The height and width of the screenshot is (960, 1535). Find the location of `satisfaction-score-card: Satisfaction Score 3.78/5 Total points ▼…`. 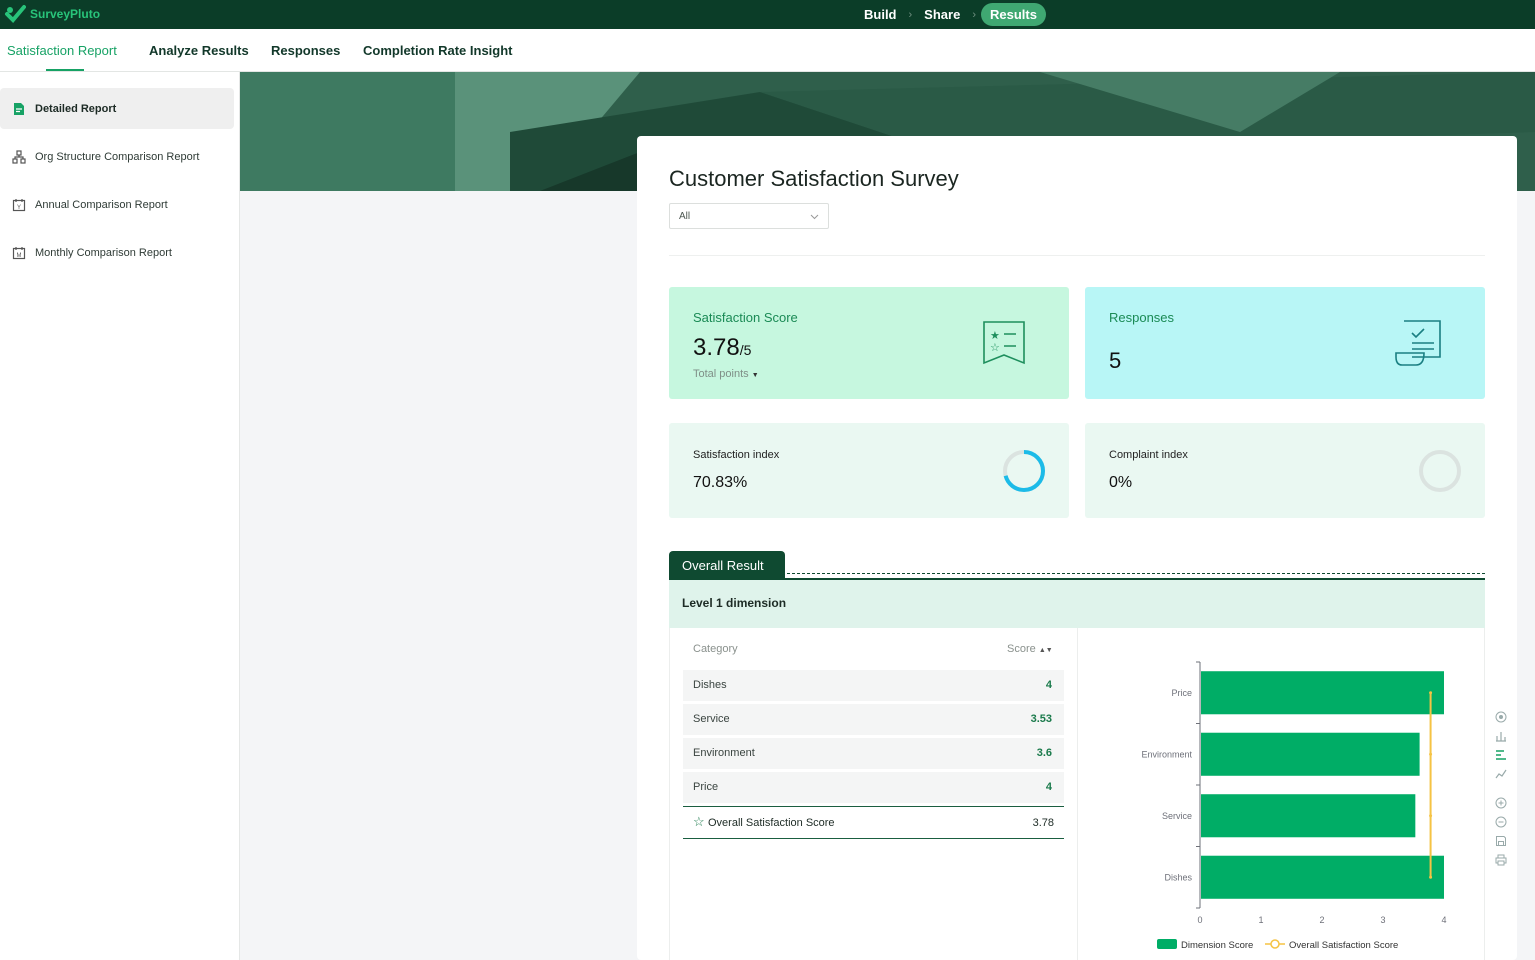

satisfaction-score-card: Satisfaction Score 3.78/5 Total points ▼… is located at coordinates (869, 343).